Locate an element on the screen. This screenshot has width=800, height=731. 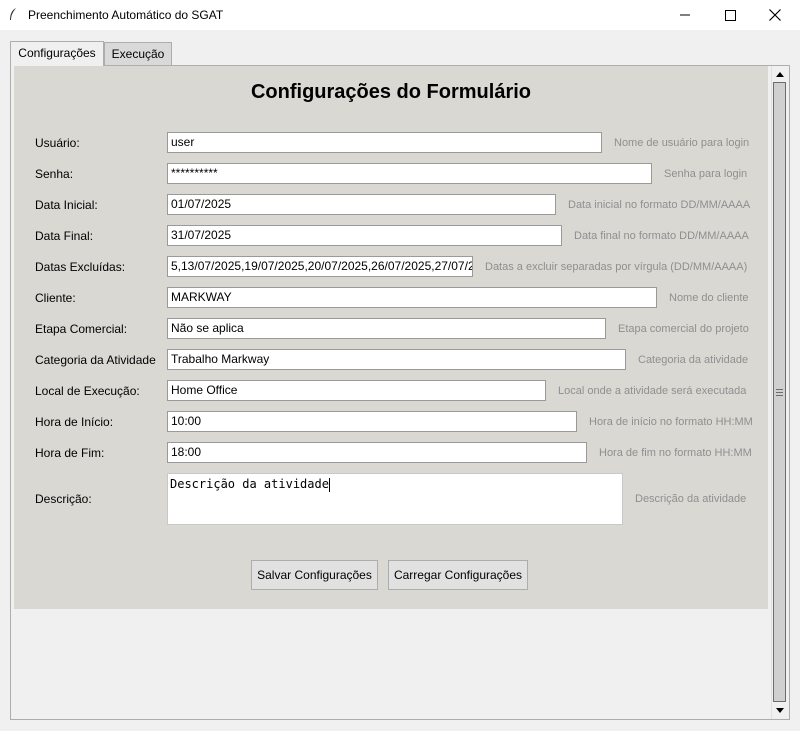
hora-inicio-field: 10:00 is located at coordinates (372, 421).